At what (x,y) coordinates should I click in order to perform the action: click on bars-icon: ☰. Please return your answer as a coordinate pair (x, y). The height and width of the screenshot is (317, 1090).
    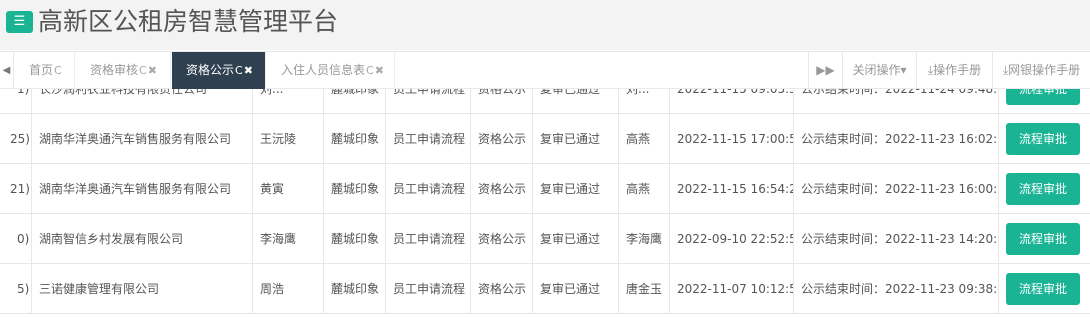
    Looking at the image, I should click on (19, 21).